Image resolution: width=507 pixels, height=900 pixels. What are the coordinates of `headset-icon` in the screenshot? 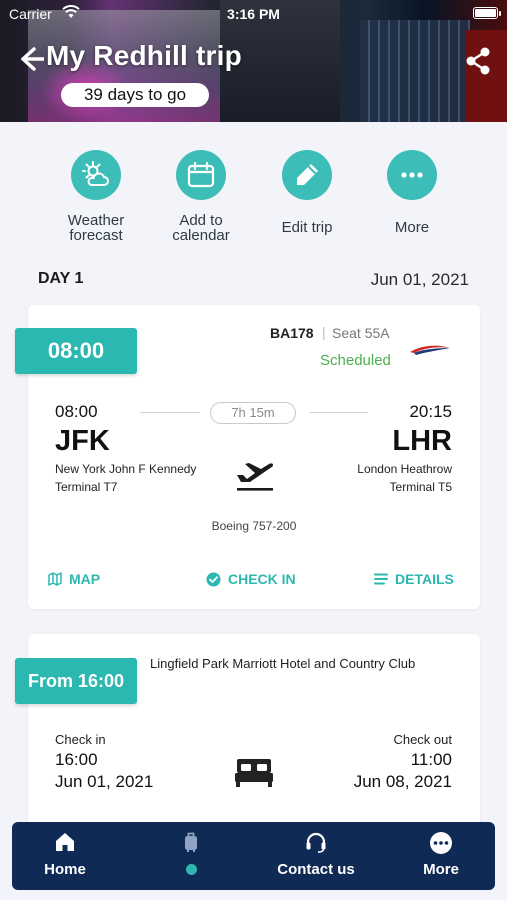 It's located at (316, 842).